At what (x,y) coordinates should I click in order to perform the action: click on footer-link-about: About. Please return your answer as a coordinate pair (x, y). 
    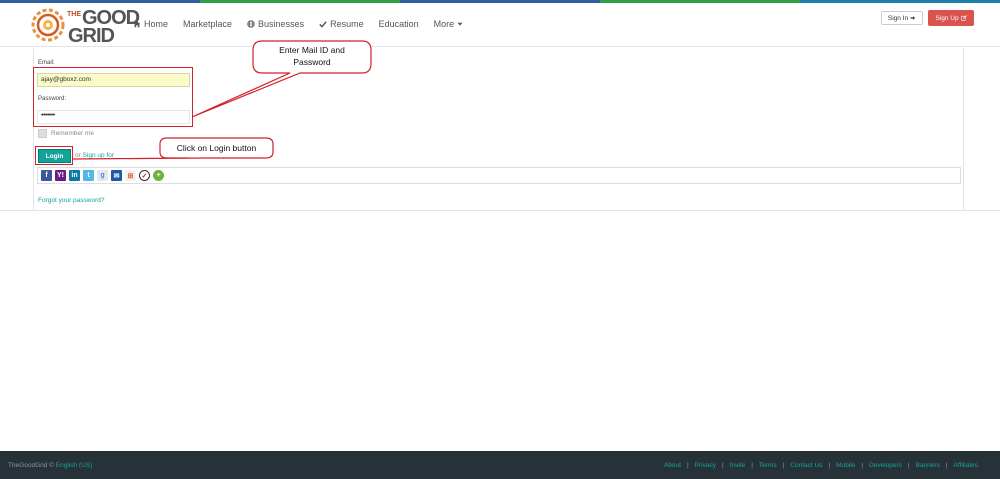
    Looking at the image, I should click on (672, 465).